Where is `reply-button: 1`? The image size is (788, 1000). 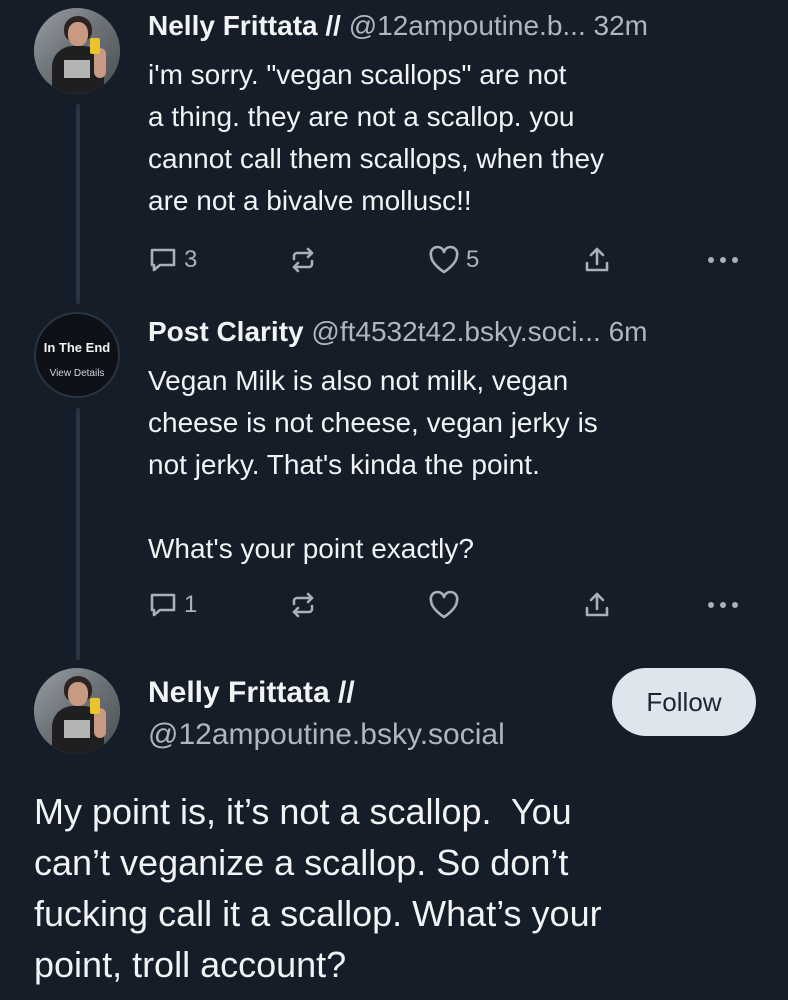
reply-button: 1 is located at coordinates (172, 605).